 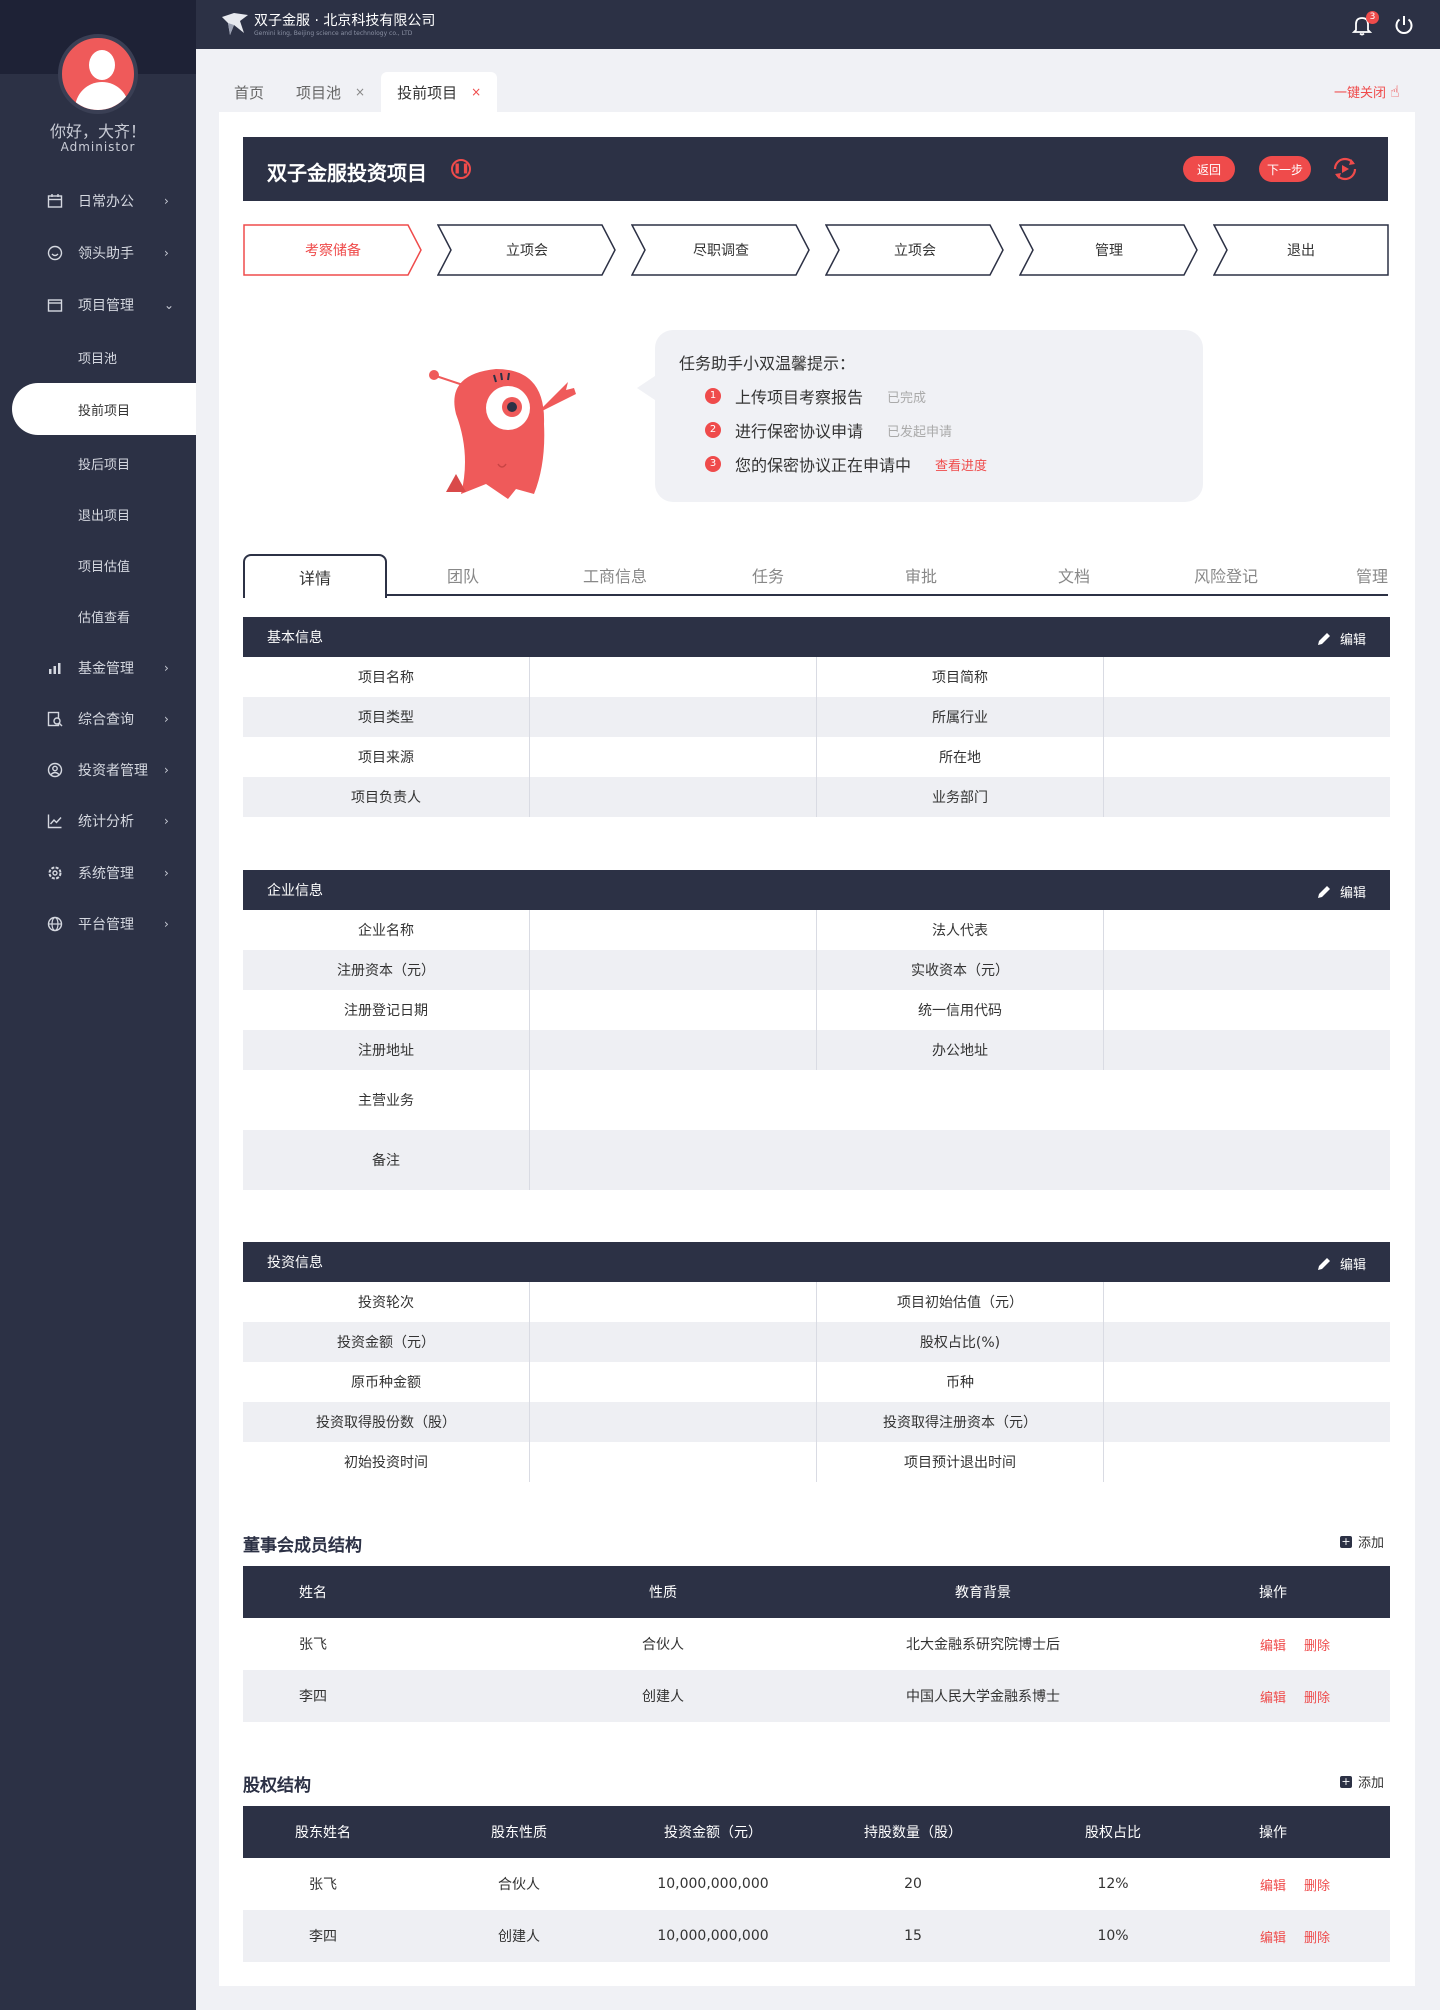 What do you see at coordinates (816, 1462) in the screenshot?
I see `info-row: 初始投资时间 项目预计退出时间` at bounding box center [816, 1462].